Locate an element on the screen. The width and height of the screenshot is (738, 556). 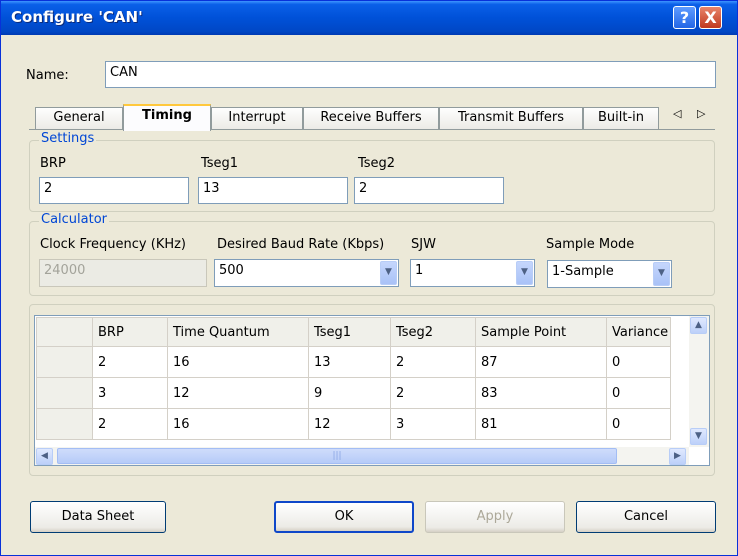
baud-rate-select: 500 ▼ is located at coordinates (306, 273).